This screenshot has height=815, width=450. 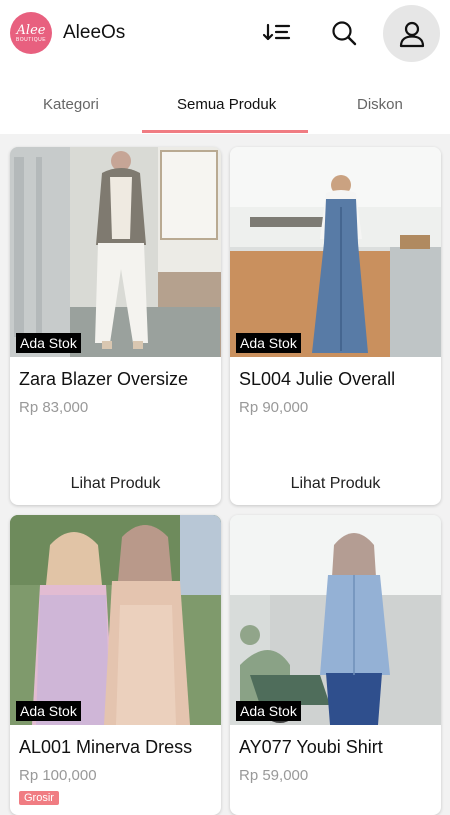 I want to click on app-header: Alee BOUTIQUE AleeOs, so click(x=225, y=33).